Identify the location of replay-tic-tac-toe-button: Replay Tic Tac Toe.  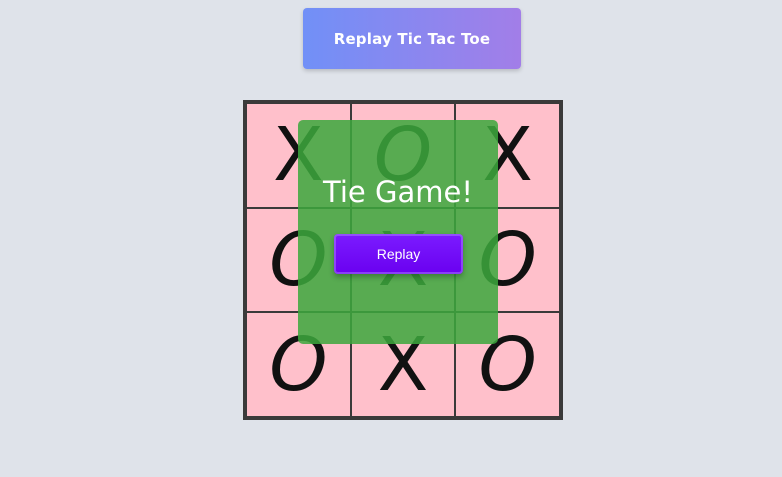
(412, 38).